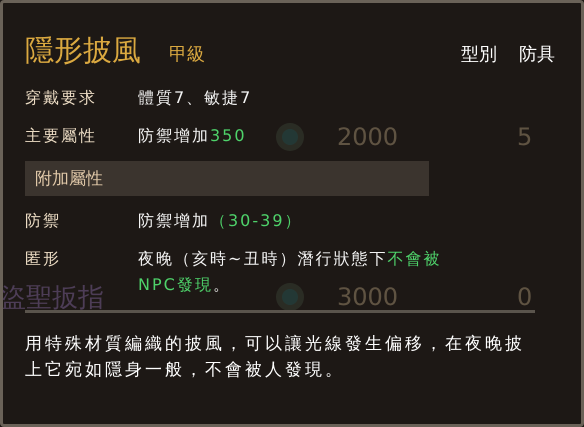 The height and width of the screenshot is (427, 584). Describe the element at coordinates (368, 137) in the screenshot. I see `item-price: 2000` at that location.